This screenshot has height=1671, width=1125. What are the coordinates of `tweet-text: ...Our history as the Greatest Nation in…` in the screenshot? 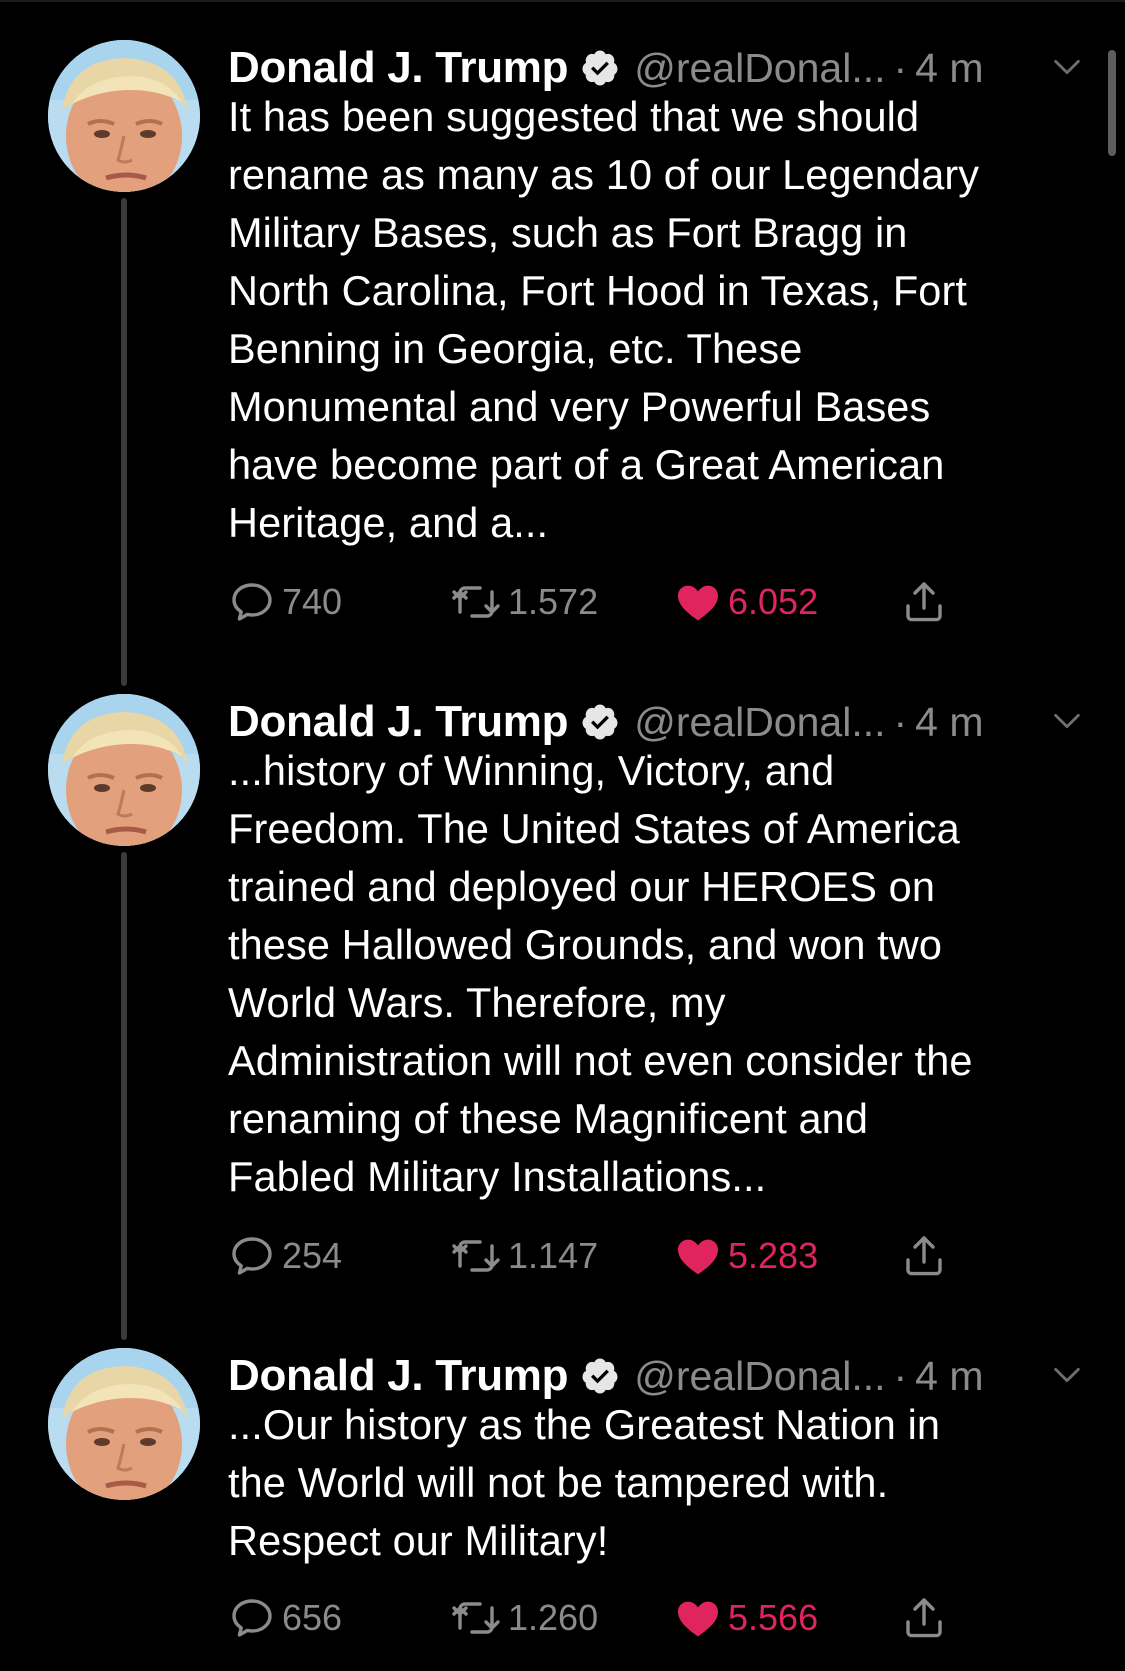 It's located at (658, 1483).